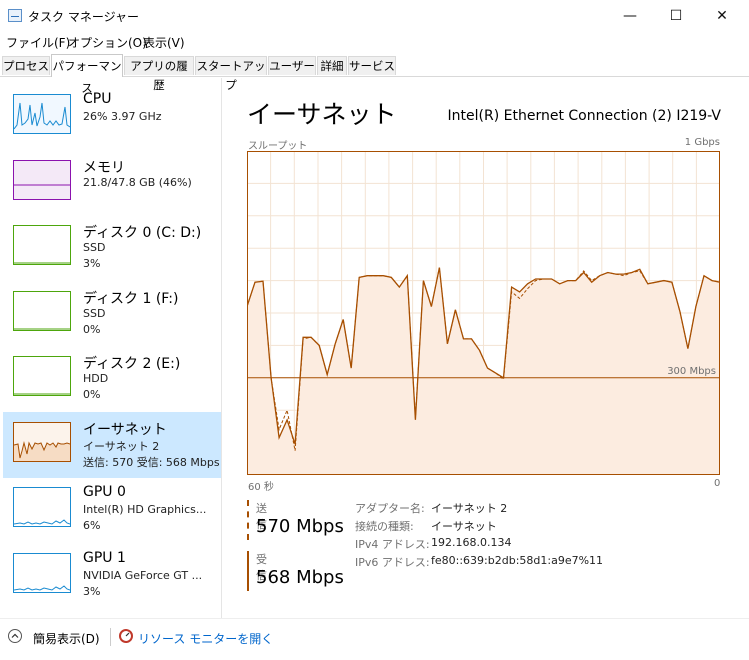 This screenshot has width=749, height=660. Describe the element at coordinates (15, 15) in the screenshot. I see `task-manager-app-icon` at that location.